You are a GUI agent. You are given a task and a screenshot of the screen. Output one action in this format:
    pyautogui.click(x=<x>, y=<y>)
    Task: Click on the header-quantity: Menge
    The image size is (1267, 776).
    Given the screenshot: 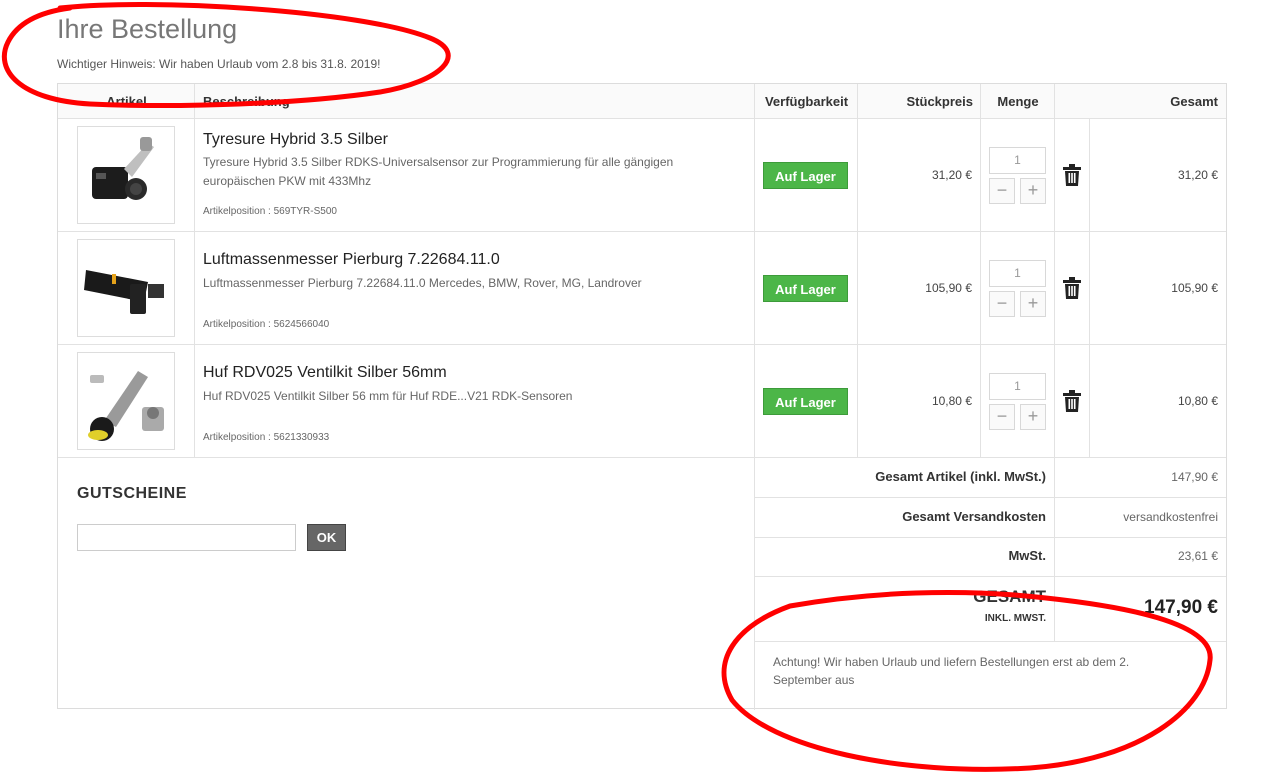 What is the action you would take?
    pyautogui.click(x=1018, y=101)
    